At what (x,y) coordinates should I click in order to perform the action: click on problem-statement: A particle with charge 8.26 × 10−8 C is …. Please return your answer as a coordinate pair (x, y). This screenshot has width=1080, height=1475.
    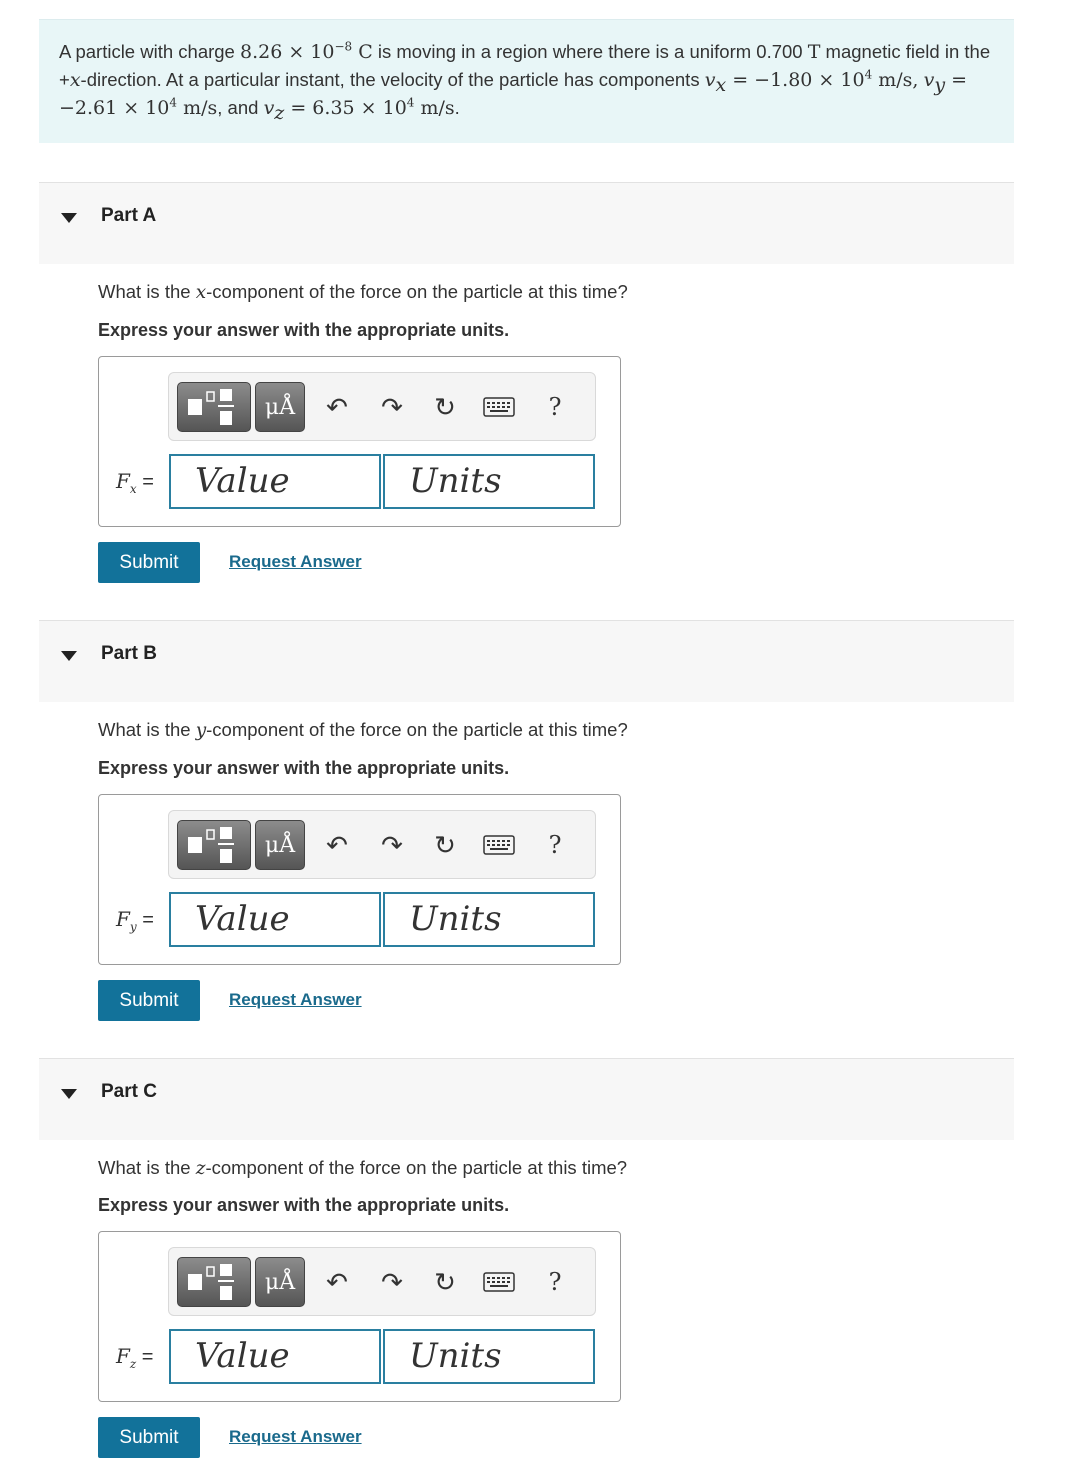
    Looking at the image, I should click on (526, 81).